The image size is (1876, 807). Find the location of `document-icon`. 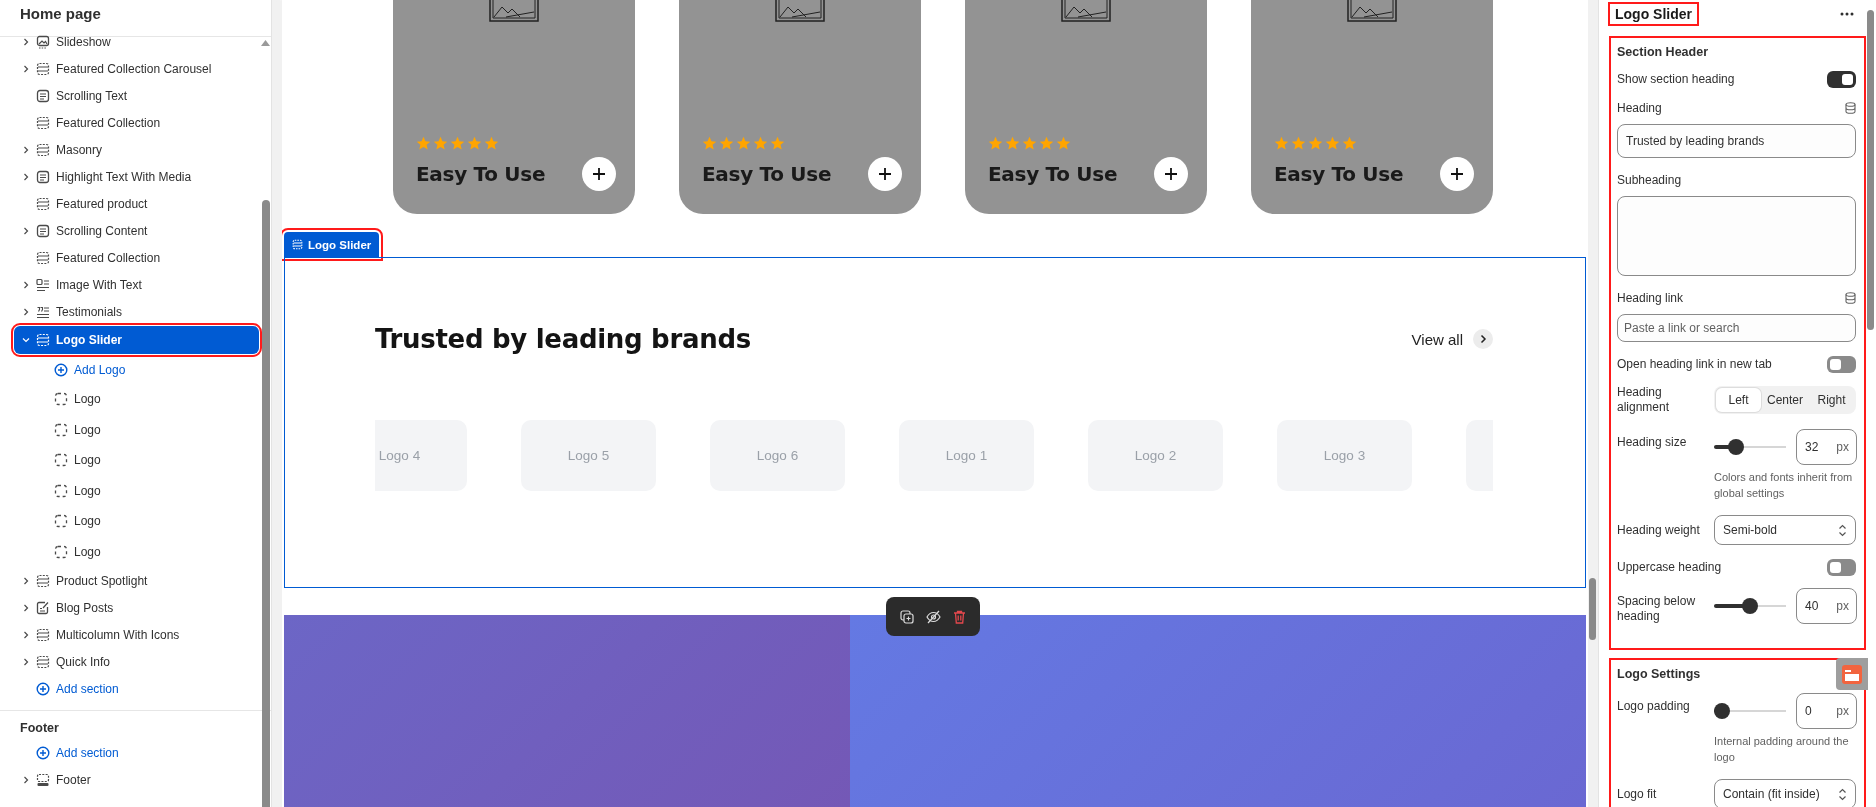

document-icon is located at coordinates (1852, 674).